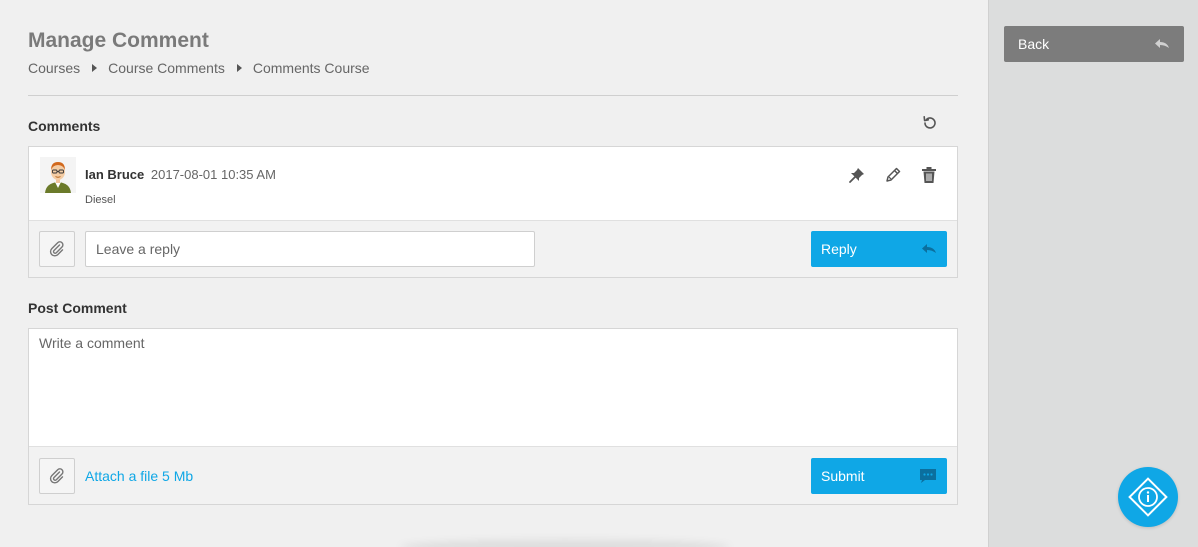  I want to click on pencil-icon, so click(893, 175).